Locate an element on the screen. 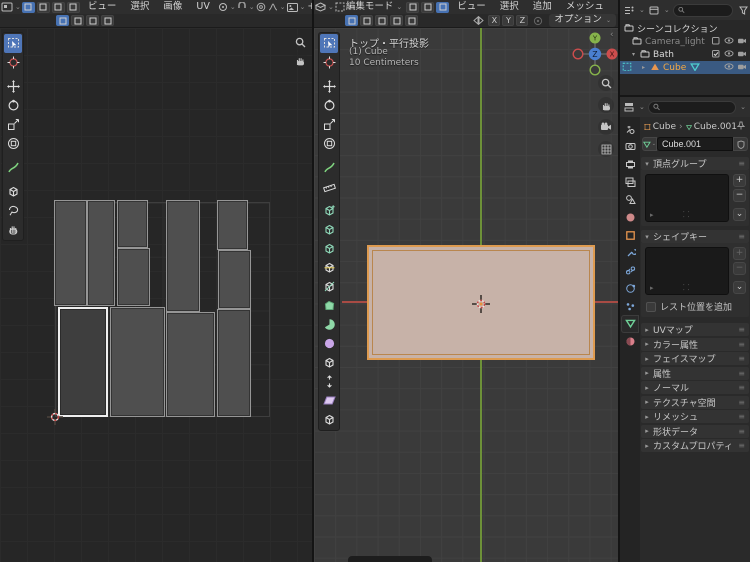 The width and height of the screenshot is (750, 562). fake-user-shield-icon is located at coordinates (740, 144).